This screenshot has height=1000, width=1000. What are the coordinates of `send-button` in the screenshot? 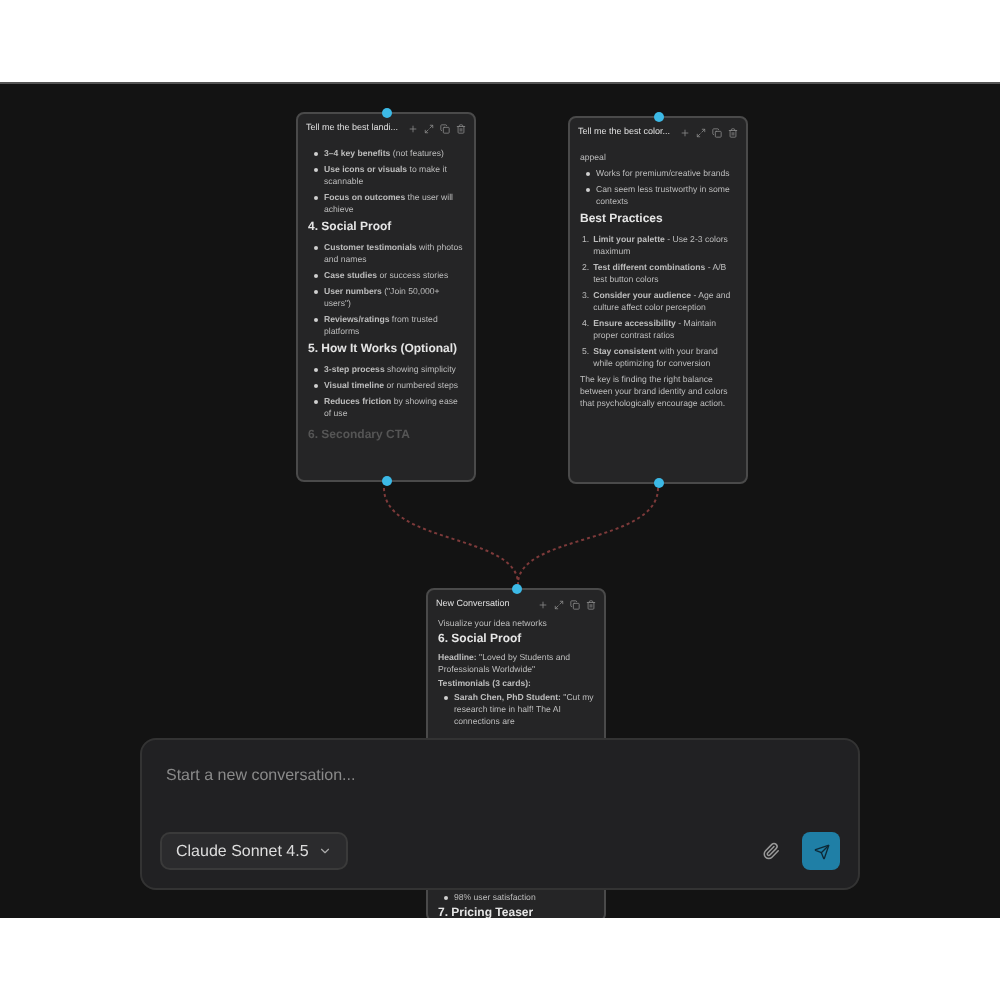 It's located at (821, 851).